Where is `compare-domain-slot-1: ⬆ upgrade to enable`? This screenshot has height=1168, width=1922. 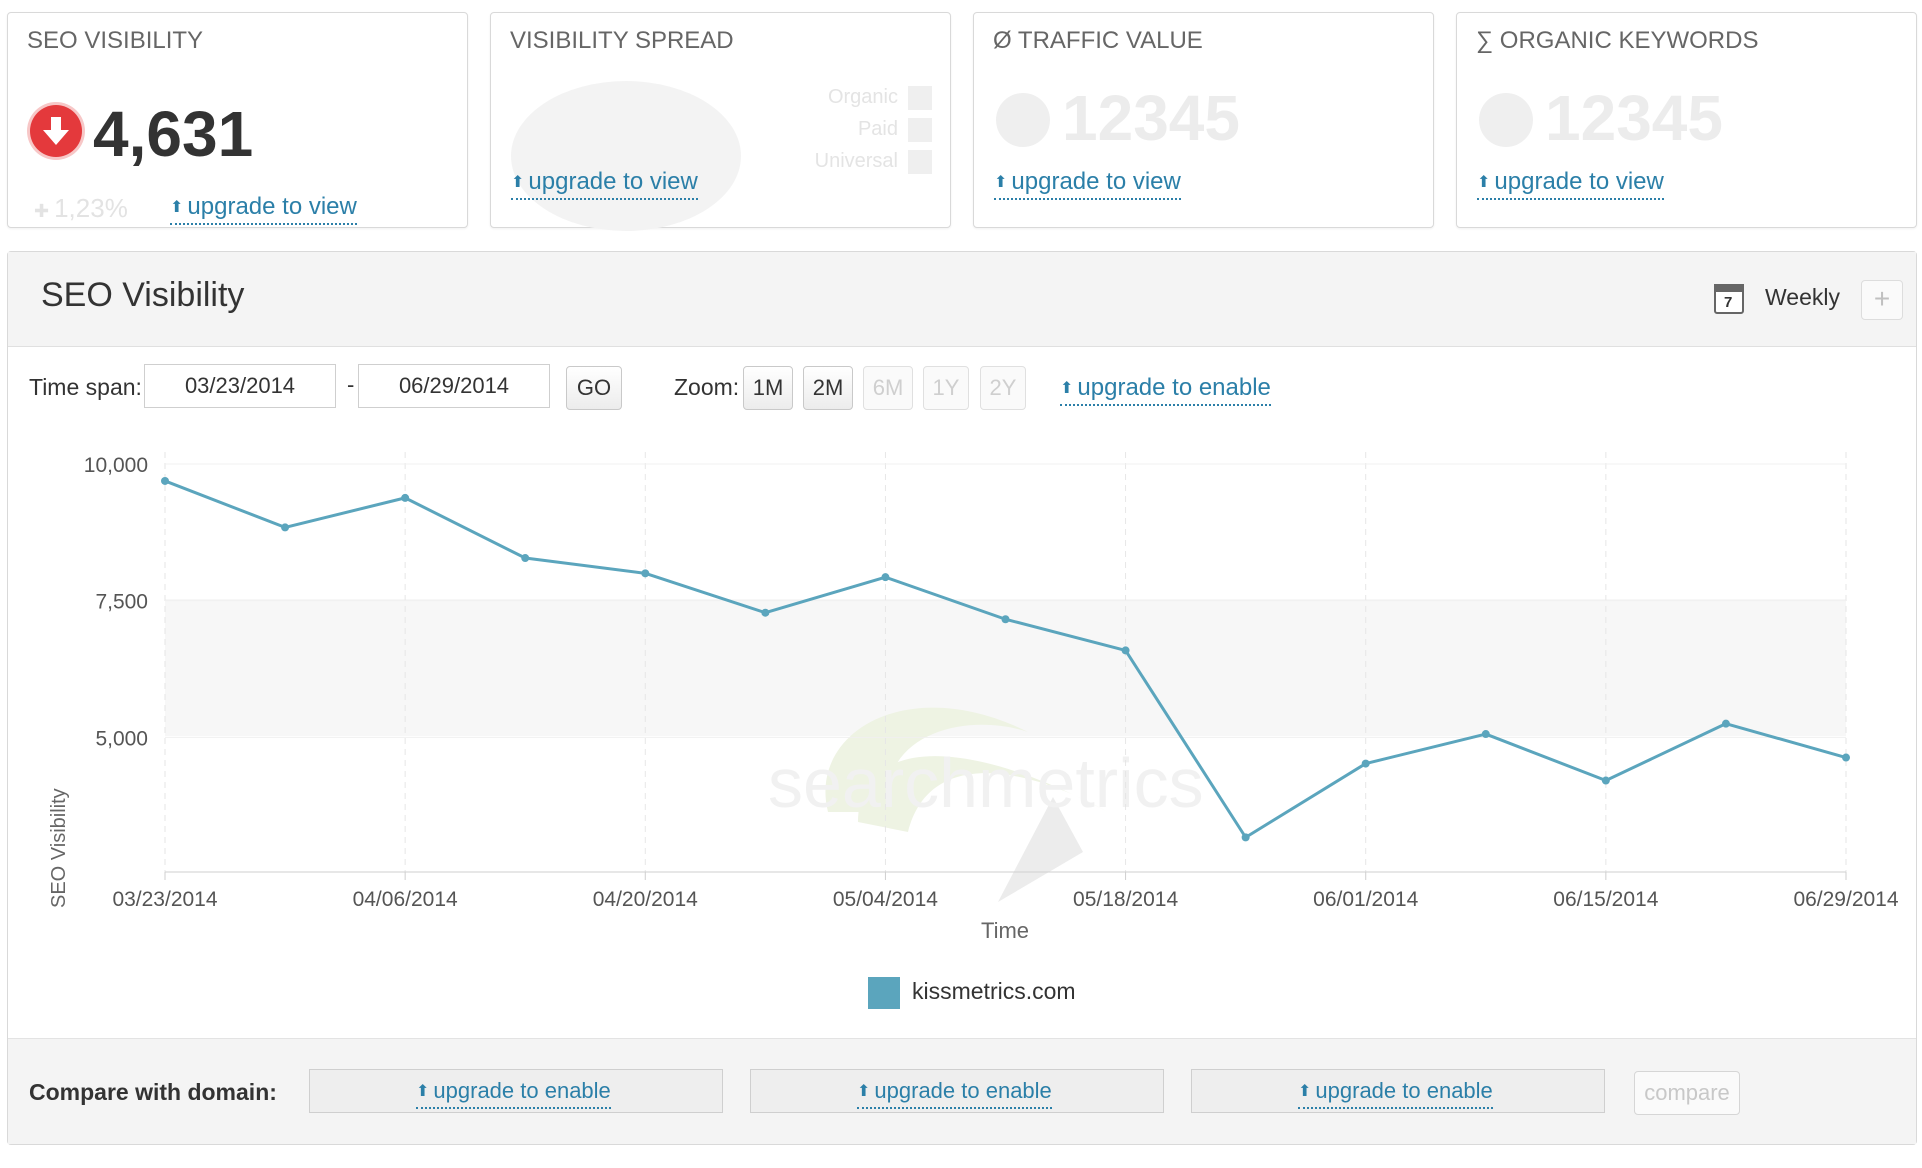
compare-domain-slot-1: ⬆ upgrade to enable is located at coordinates (516, 1091).